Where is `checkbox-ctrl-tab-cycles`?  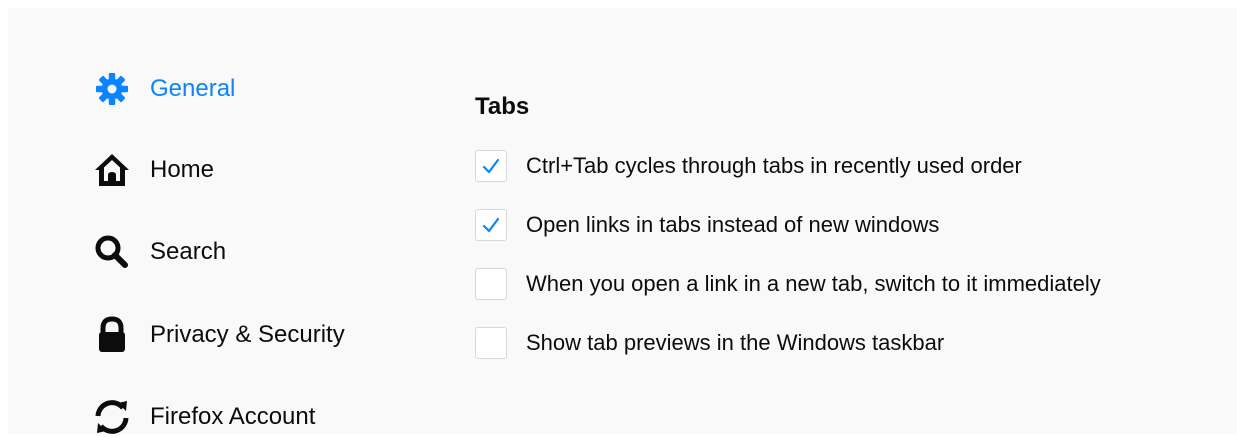 checkbox-ctrl-tab-cycles is located at coordinates (491, 166).